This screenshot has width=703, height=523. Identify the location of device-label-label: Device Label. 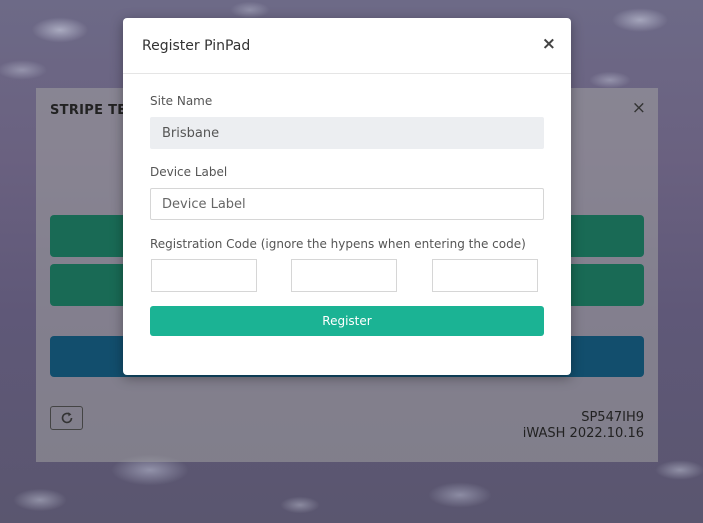
(189, 172).